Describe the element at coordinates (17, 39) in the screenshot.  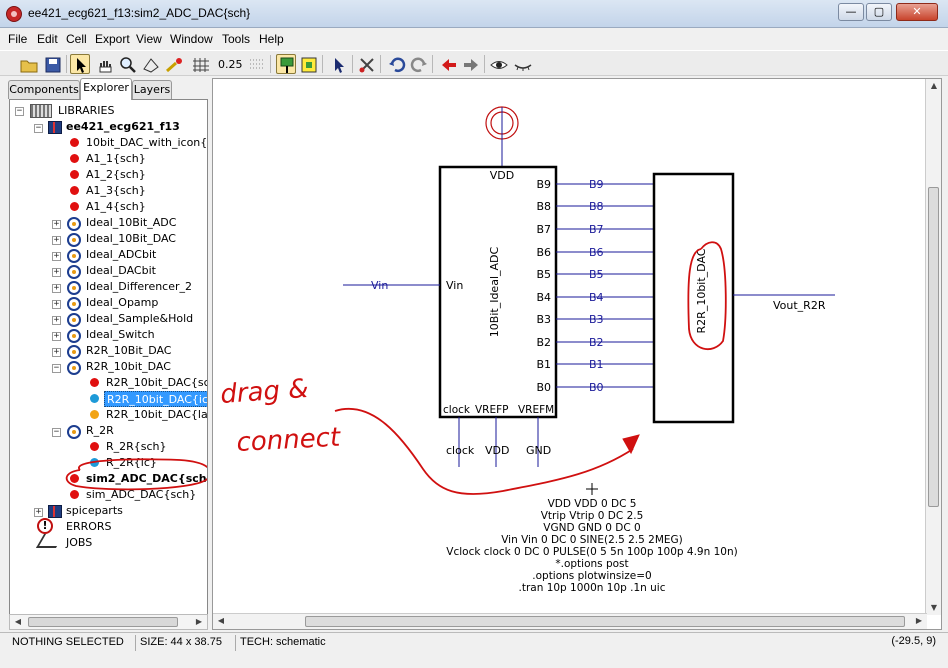
I see `menu-file: File` at that location.